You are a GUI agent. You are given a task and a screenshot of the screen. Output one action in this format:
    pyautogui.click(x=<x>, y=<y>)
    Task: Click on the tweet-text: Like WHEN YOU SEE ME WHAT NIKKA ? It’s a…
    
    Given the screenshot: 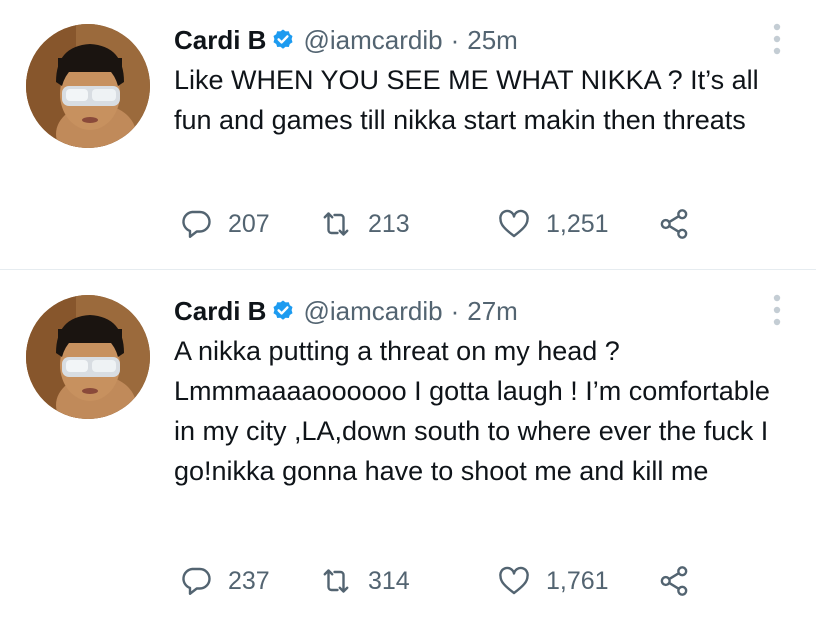 What is the action you would take?
    pyautogui.click(x=466, y=100)
    